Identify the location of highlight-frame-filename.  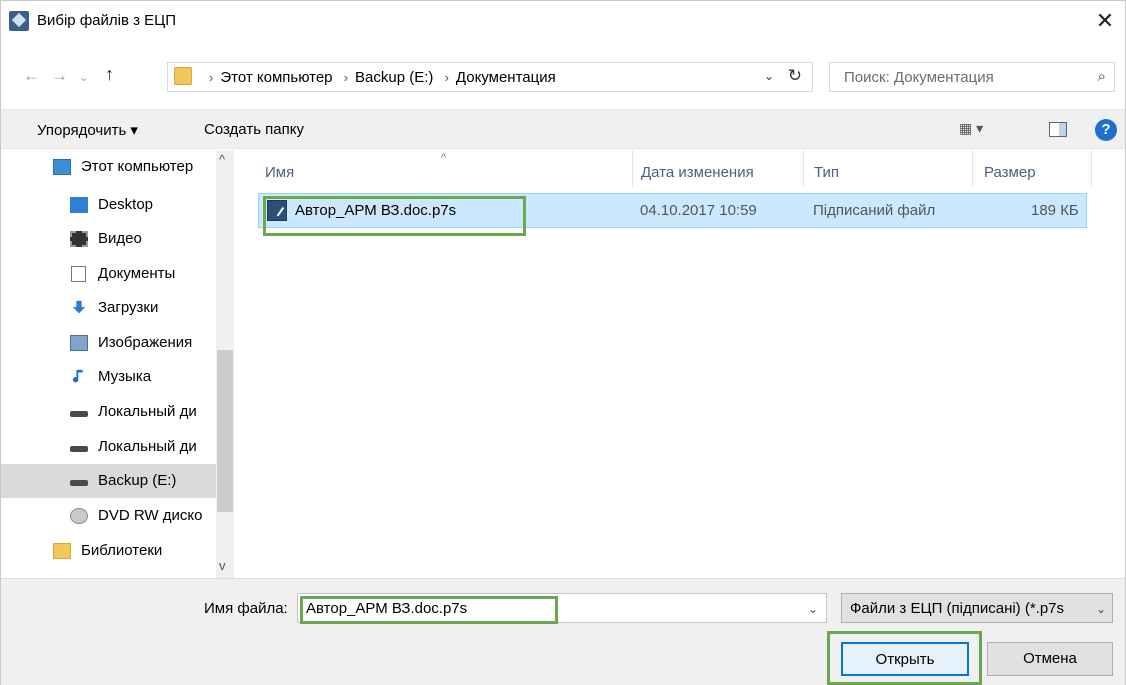
(429, 610).